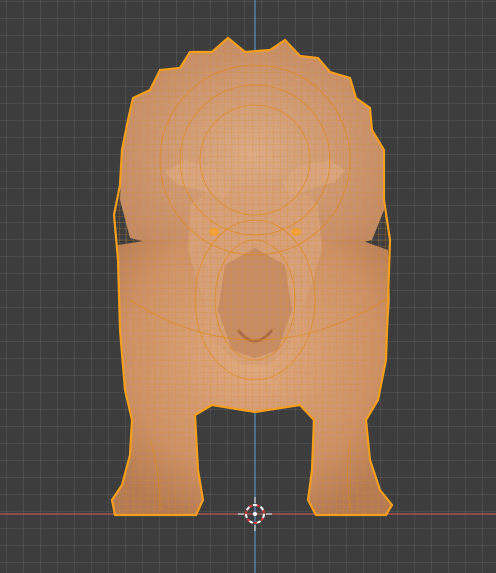 This screenshot has width=496, height=573. I want to click on 3d-cursor-icon, so click(255, 514).